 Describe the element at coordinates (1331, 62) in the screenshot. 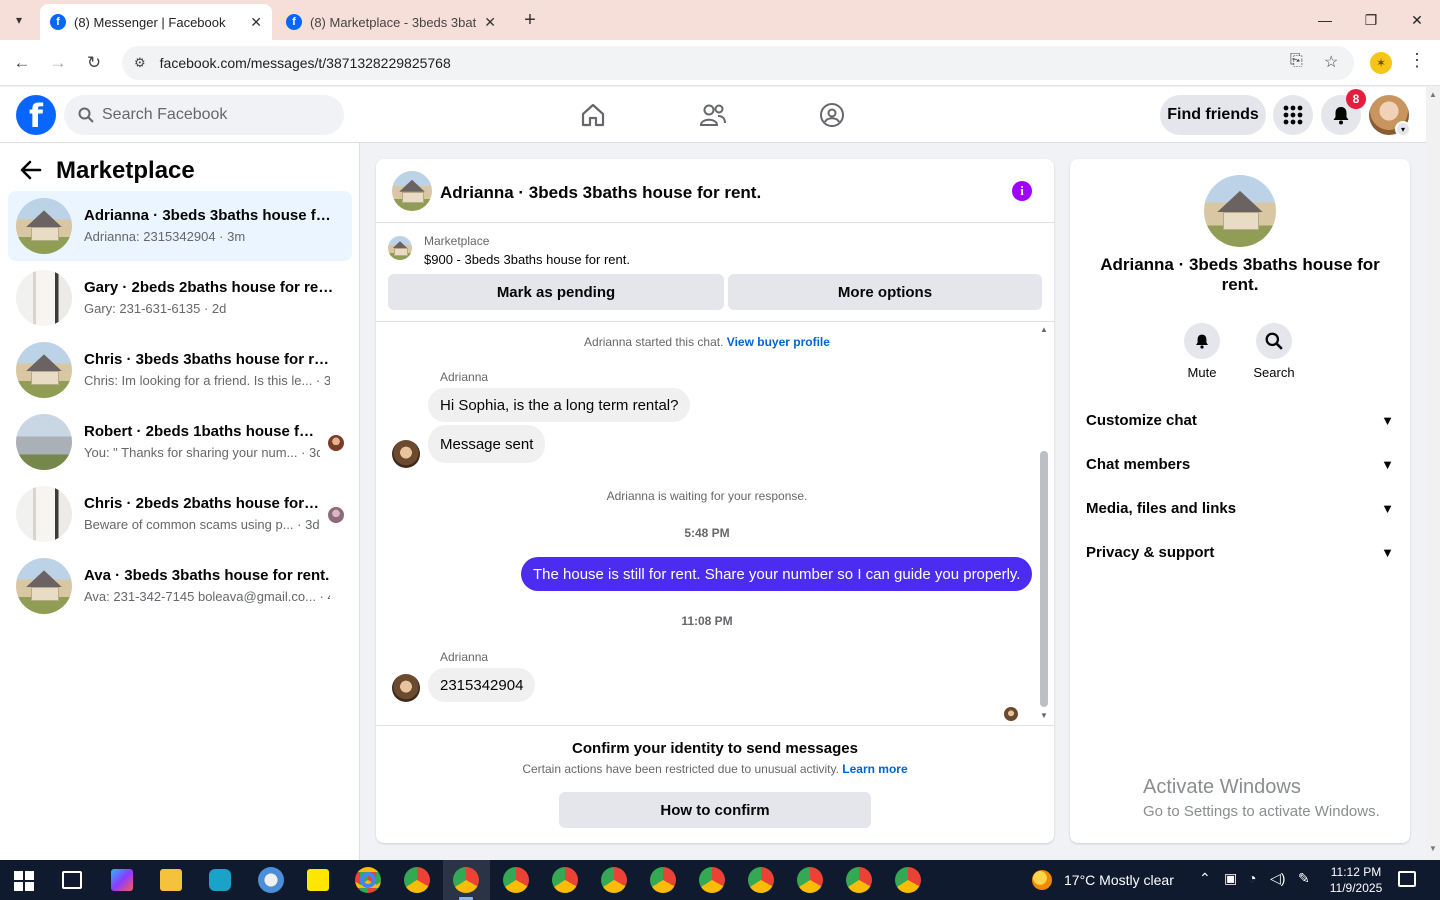

I see `bookmark-star-icon: ☆` at that location.